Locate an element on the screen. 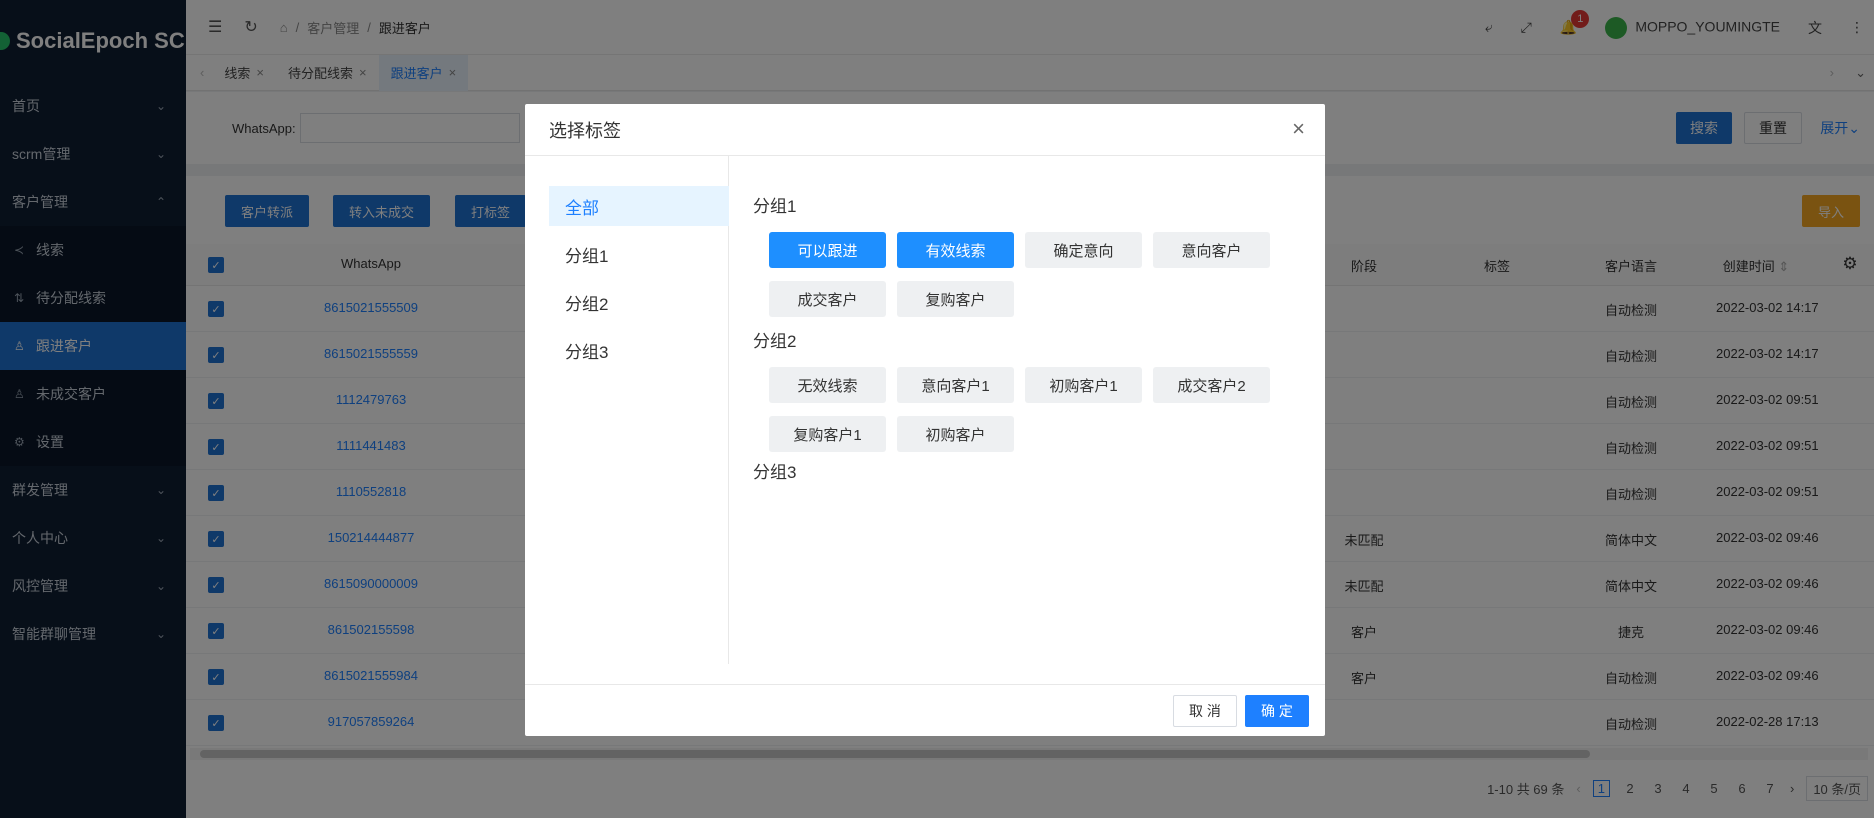 The height and width of the screenshot is (818, 1874). modal-footer: 取 消 确 定 is located at coordinates (925, 710).